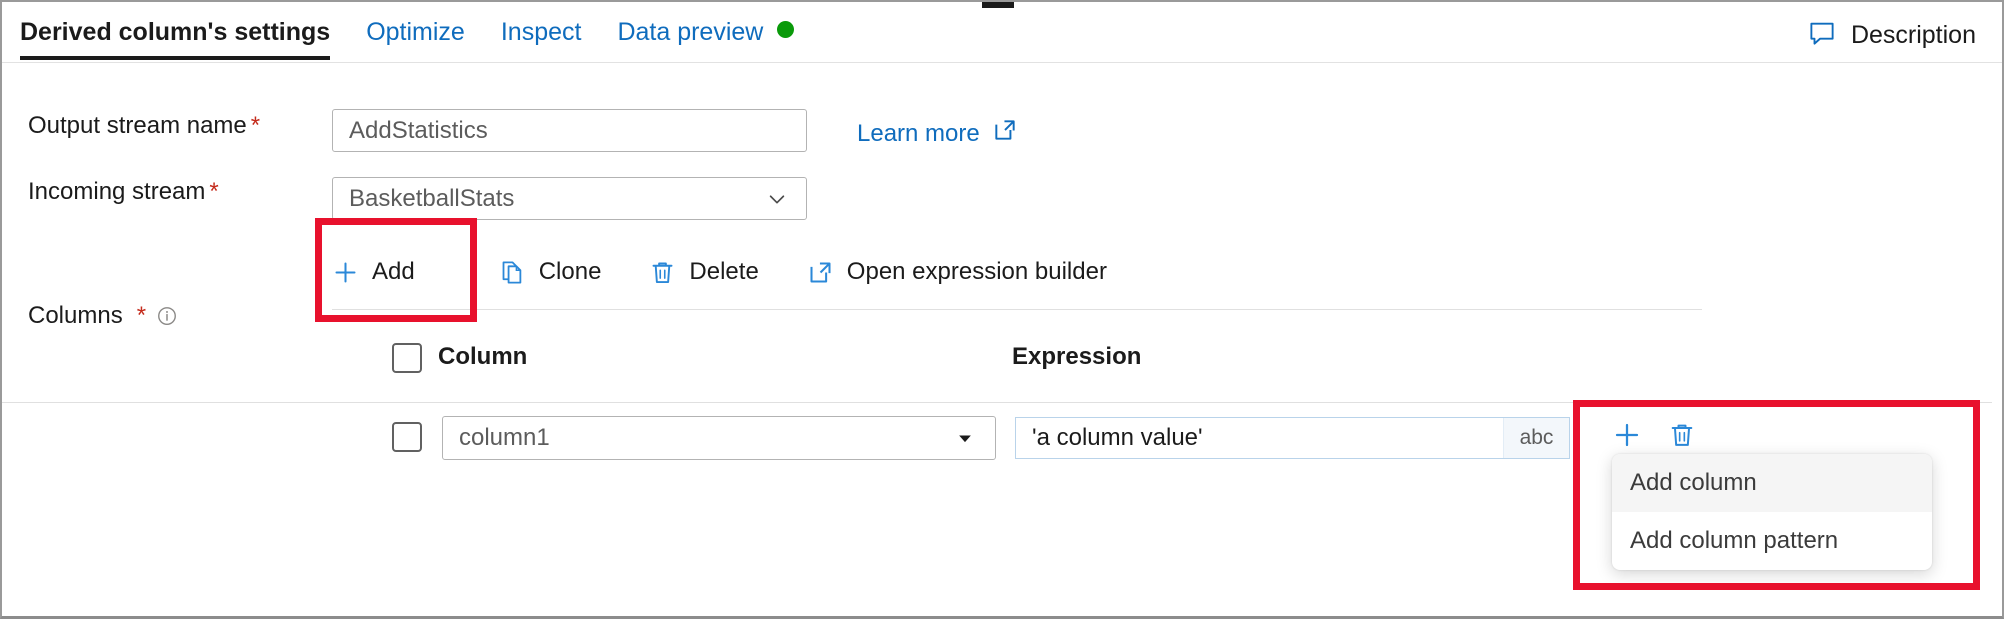  Describe the element at coordinates (976, 271) in the screenshot. I see `open-expression-builder-label: Open expression builder` at that location.